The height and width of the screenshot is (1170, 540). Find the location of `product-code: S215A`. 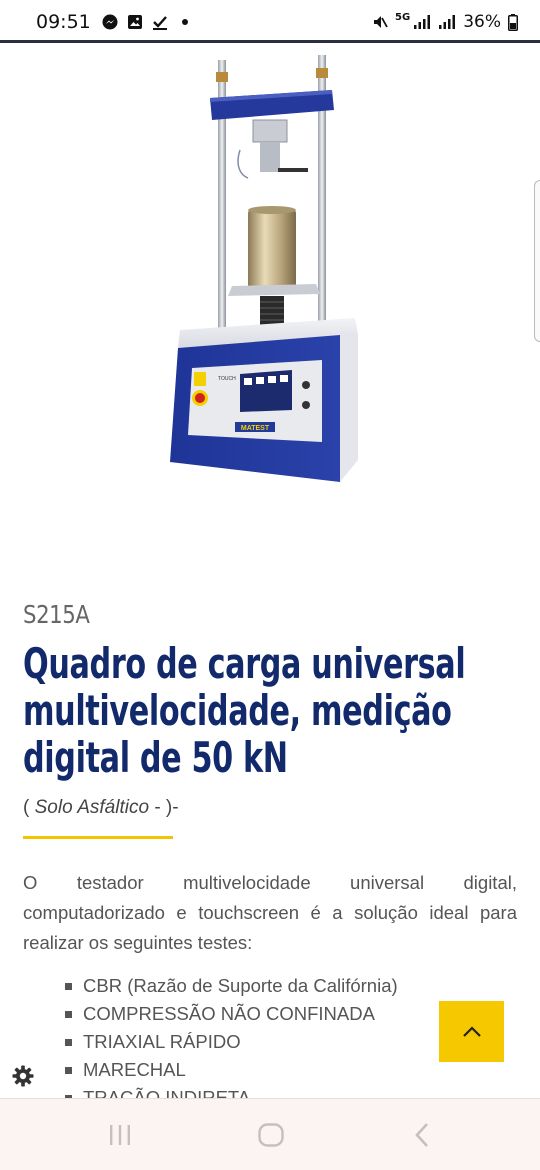

product-code: S215A is located at coordinates (56, 614).